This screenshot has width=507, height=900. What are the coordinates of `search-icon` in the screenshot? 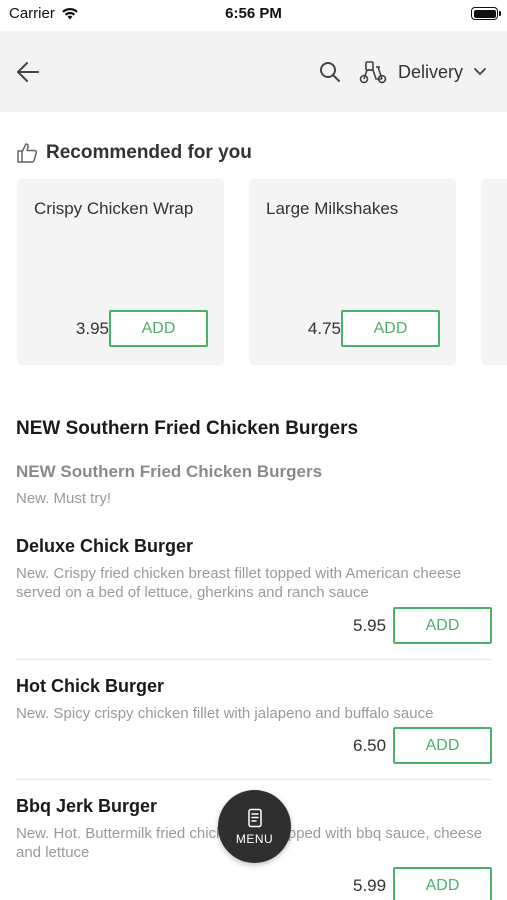 It's located at (330, 72).